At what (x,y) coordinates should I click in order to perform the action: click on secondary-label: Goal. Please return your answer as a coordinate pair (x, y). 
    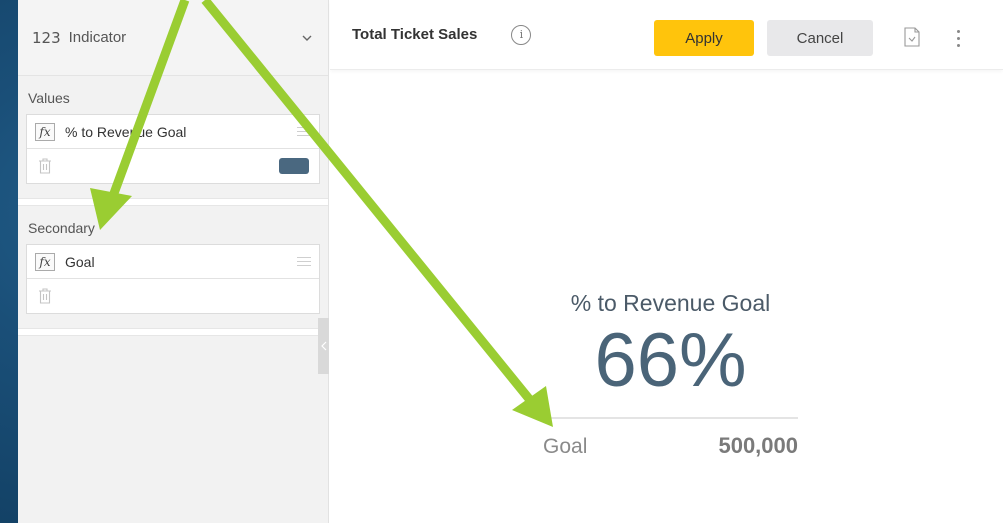
    Looking at the image, I should click on (565, 446).